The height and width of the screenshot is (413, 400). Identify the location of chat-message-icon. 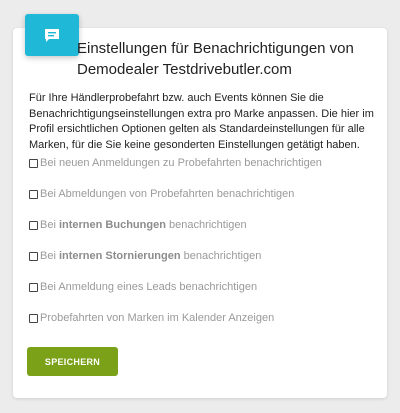
(52, 35).